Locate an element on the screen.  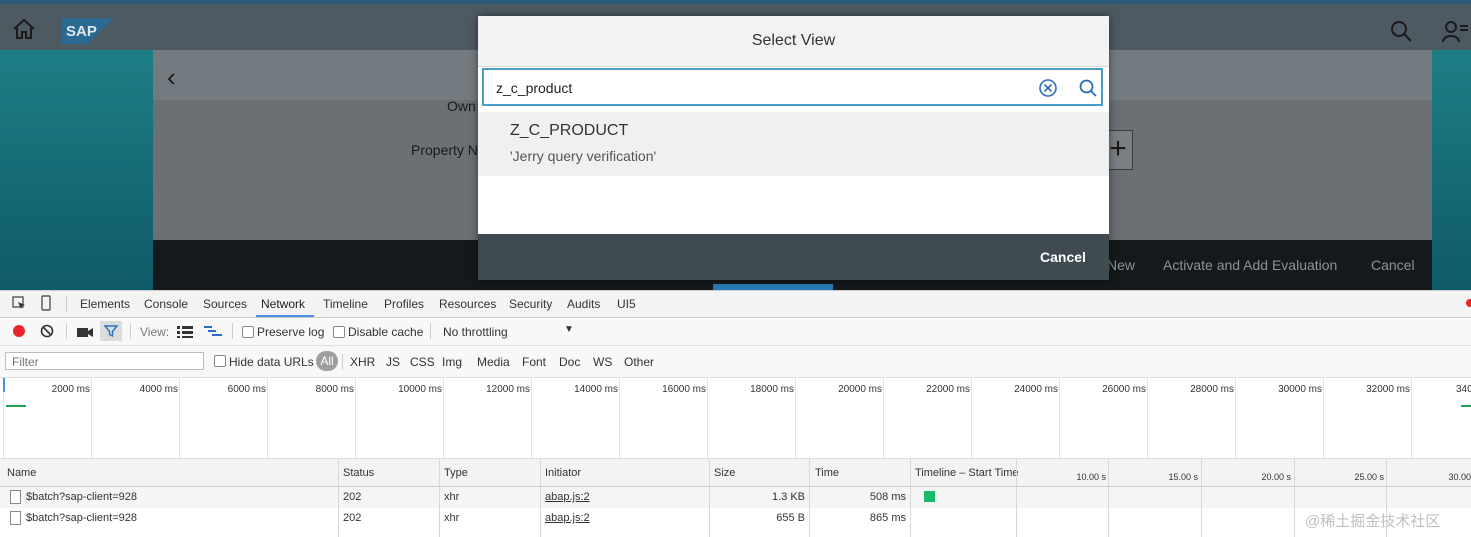
filter-type-js: JS is located at coordinates (393, 362).